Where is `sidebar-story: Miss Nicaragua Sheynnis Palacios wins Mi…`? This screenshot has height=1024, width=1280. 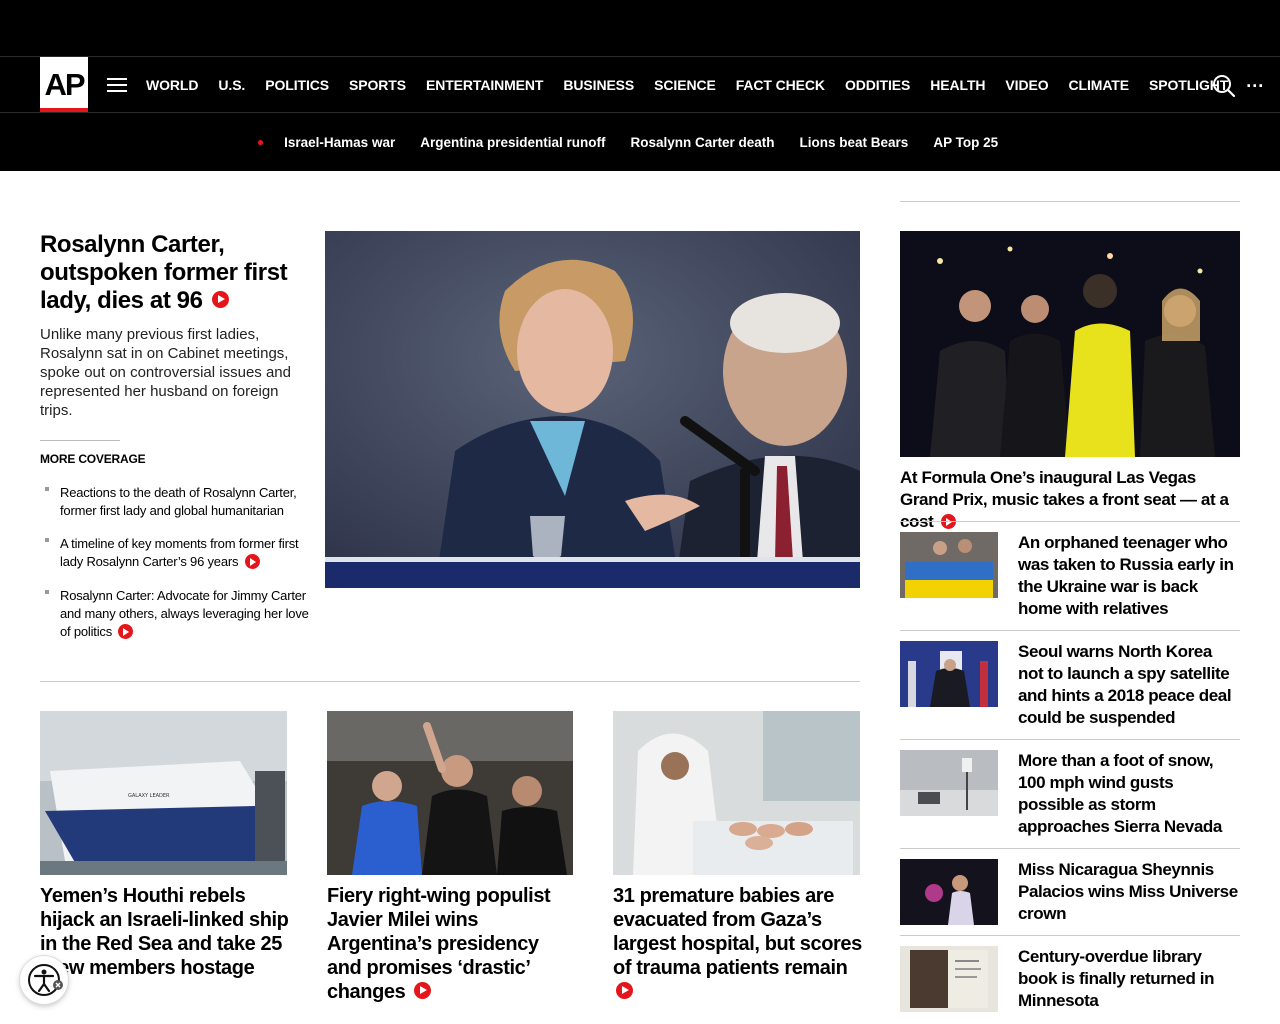 sidebar-story: Miss Nicaragua Sheynnis Palacios wins Mi… is located at coordinates (1070, 891).